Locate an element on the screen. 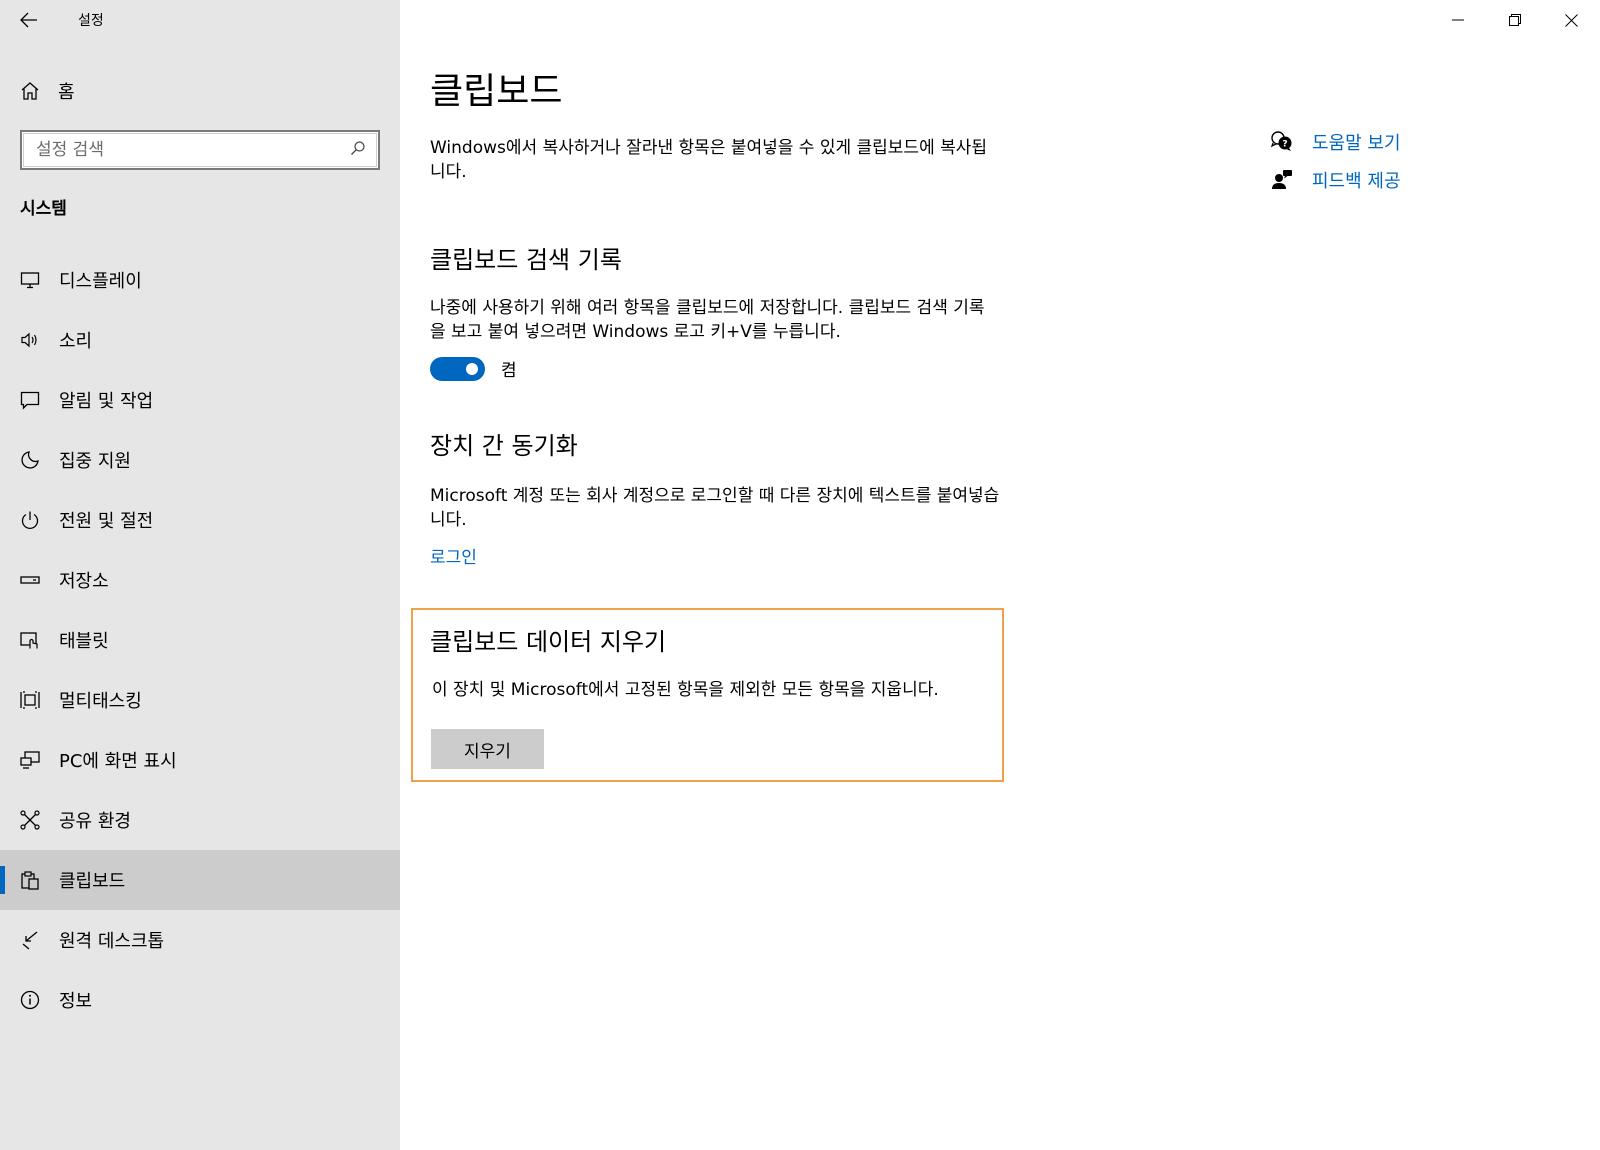 This screenshot has height=1150, width=1600. sidebar-item-label: 원격 데스크톱 is located at coordinates (112, 941).